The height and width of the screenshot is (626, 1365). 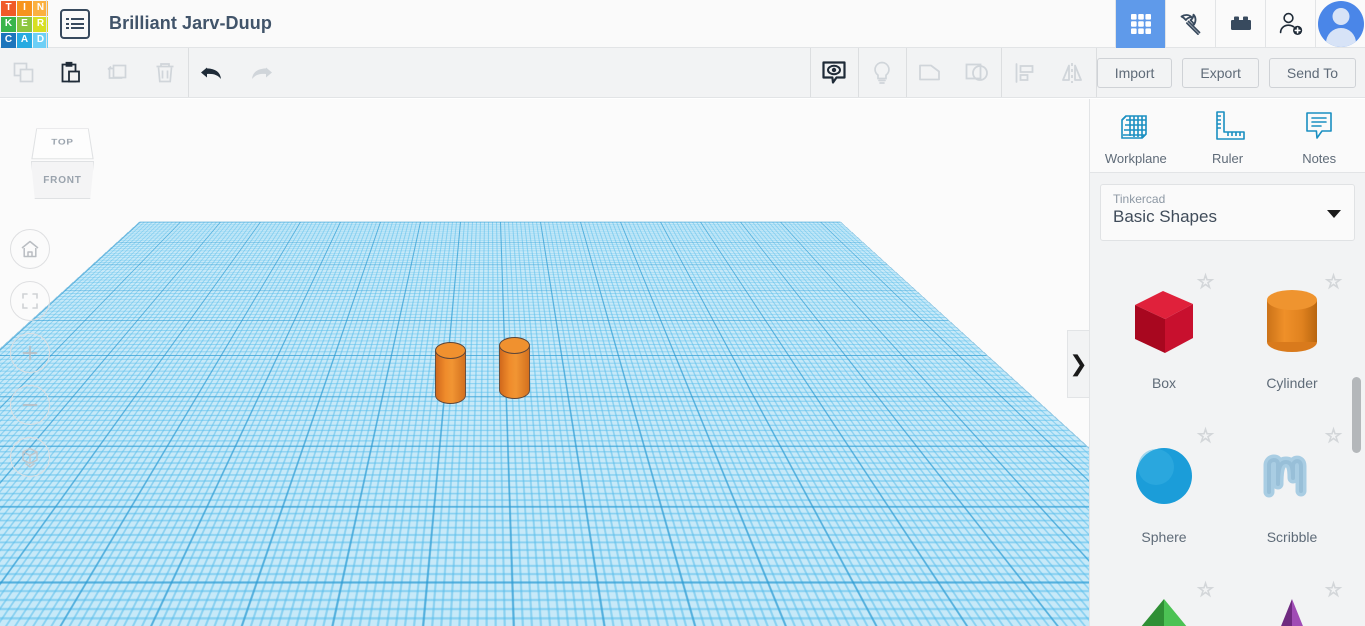 What do you see at coordinates (1164, 383) in the screenshot?
I see `shape-item-label: Box` at bounding box center [1164, 383].